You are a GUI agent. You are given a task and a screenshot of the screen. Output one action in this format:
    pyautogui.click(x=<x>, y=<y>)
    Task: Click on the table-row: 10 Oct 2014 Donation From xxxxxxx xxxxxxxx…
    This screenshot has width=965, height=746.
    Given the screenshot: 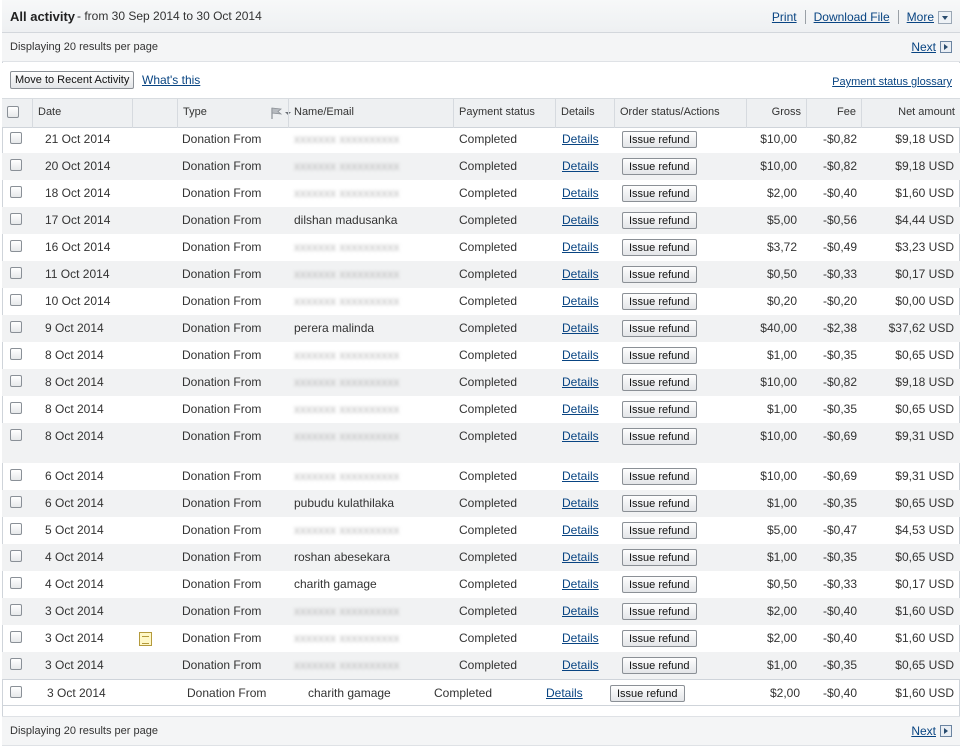 What is the action you would take?
    pyautogui.click(x=481, y=301)
    